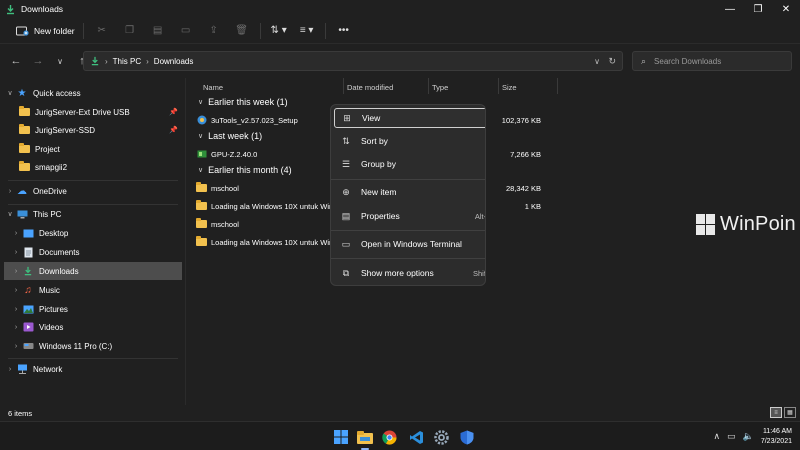  Describe the element at coordinates (409, 164) in the screenshot. I see `menu-item-group-by: ☰ Group by` at that location.